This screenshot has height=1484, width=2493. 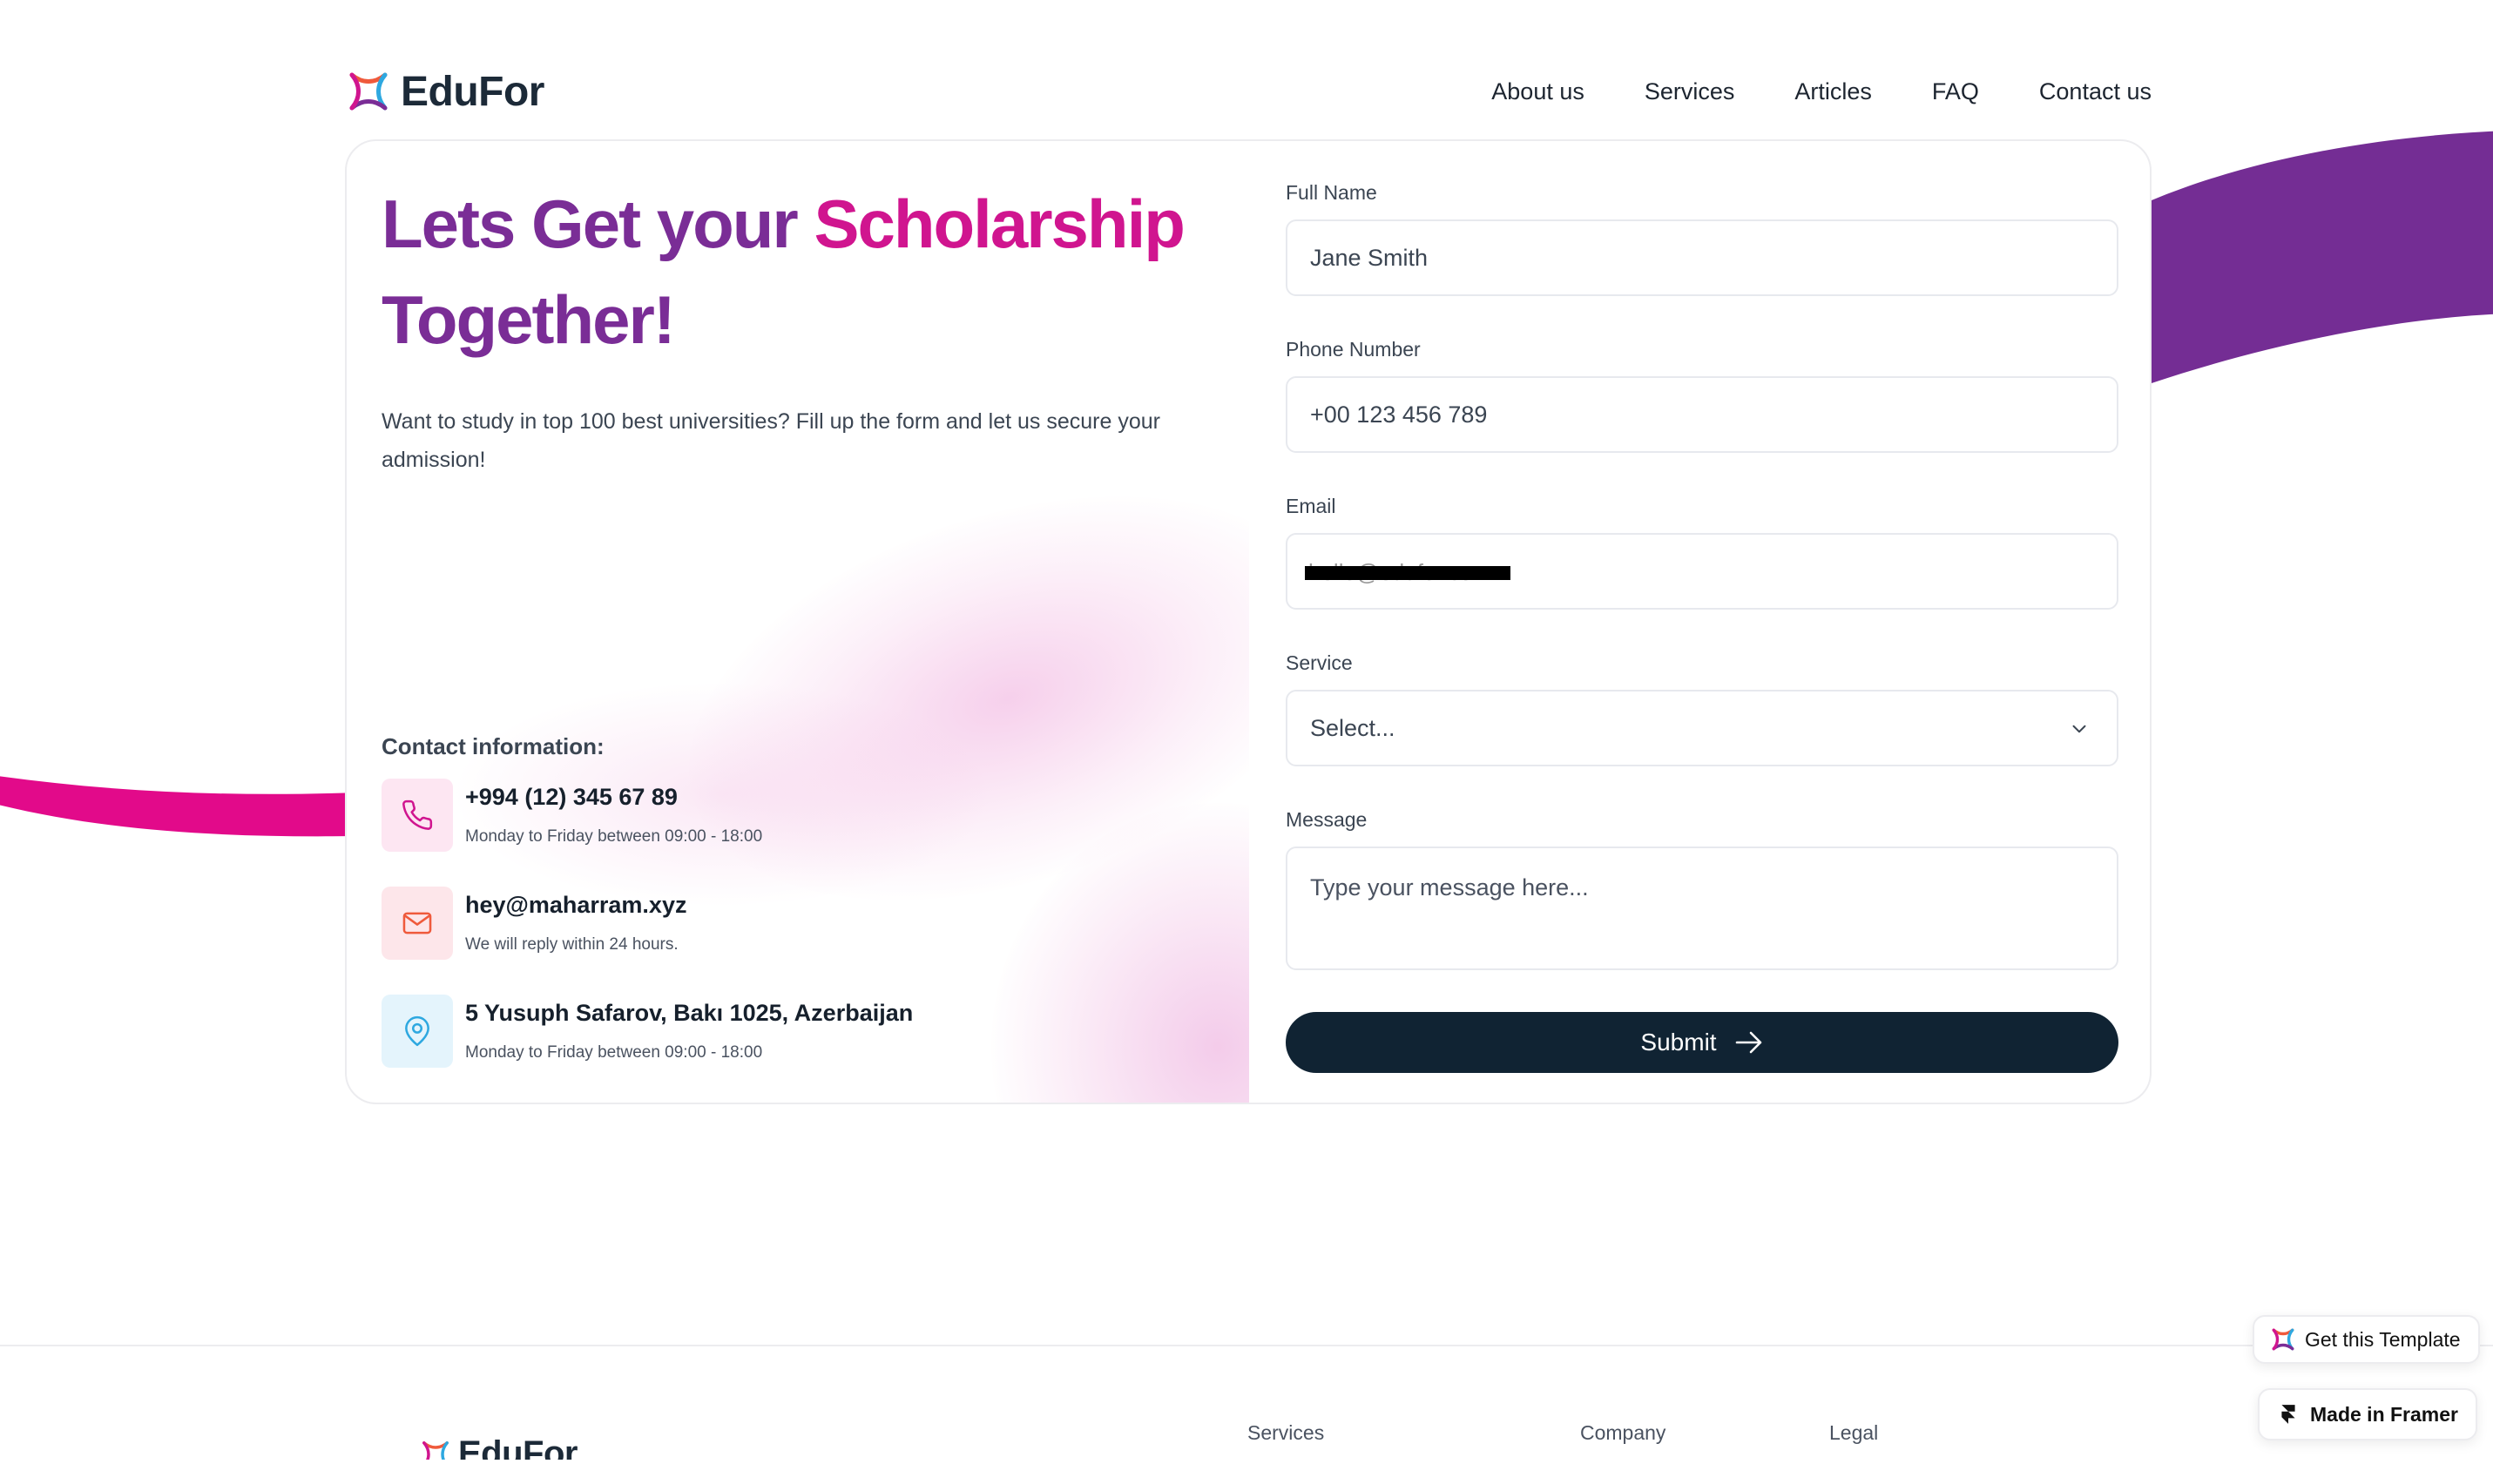 What do you see at coordinates (369, 91) in the screenshot?
I see `logo-mark-icon` at bounding box center [369, 91].